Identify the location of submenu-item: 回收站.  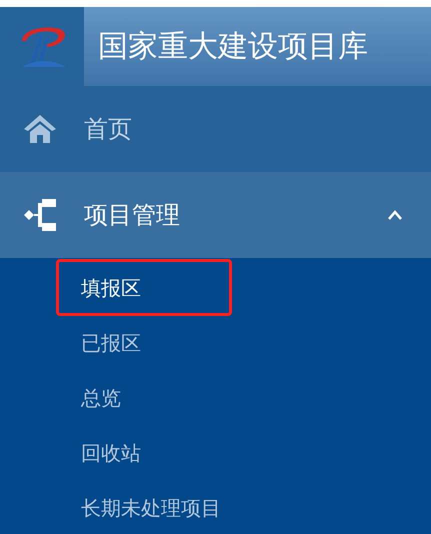
(100, 452).